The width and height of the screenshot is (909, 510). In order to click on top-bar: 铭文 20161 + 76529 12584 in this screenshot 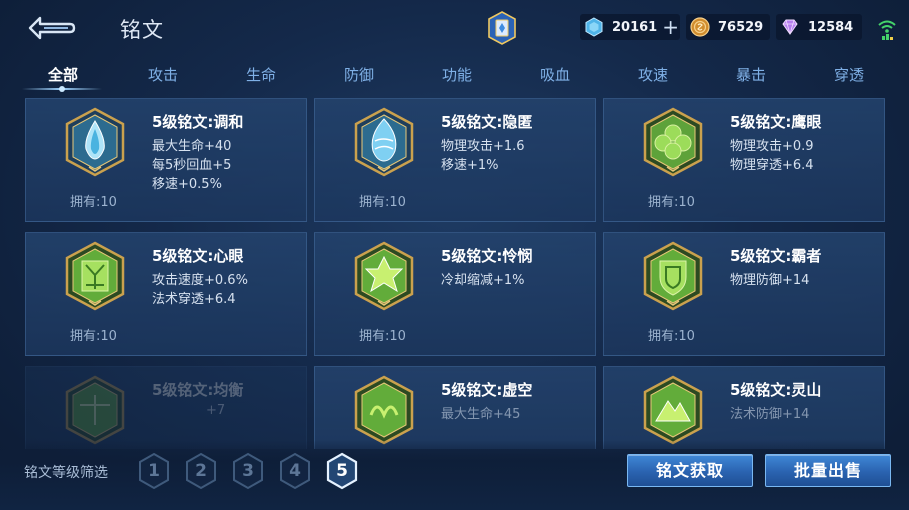, I will do `click(454, 28)`.